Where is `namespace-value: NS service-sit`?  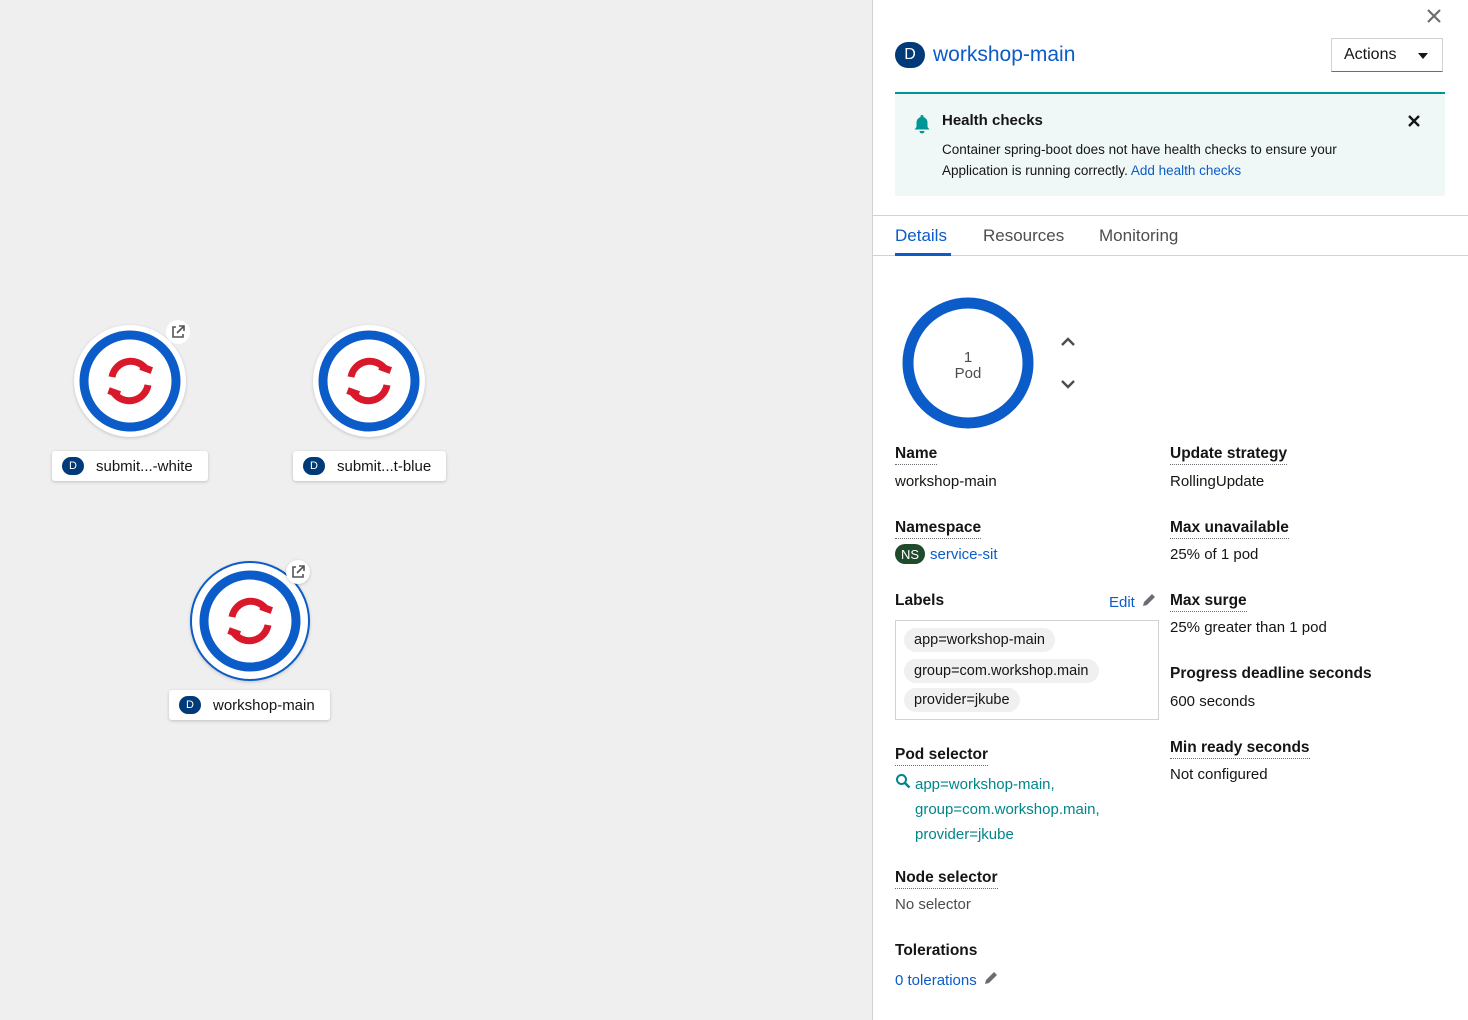
namespace-value: NS service-sit is located at coordinates (946, 554).